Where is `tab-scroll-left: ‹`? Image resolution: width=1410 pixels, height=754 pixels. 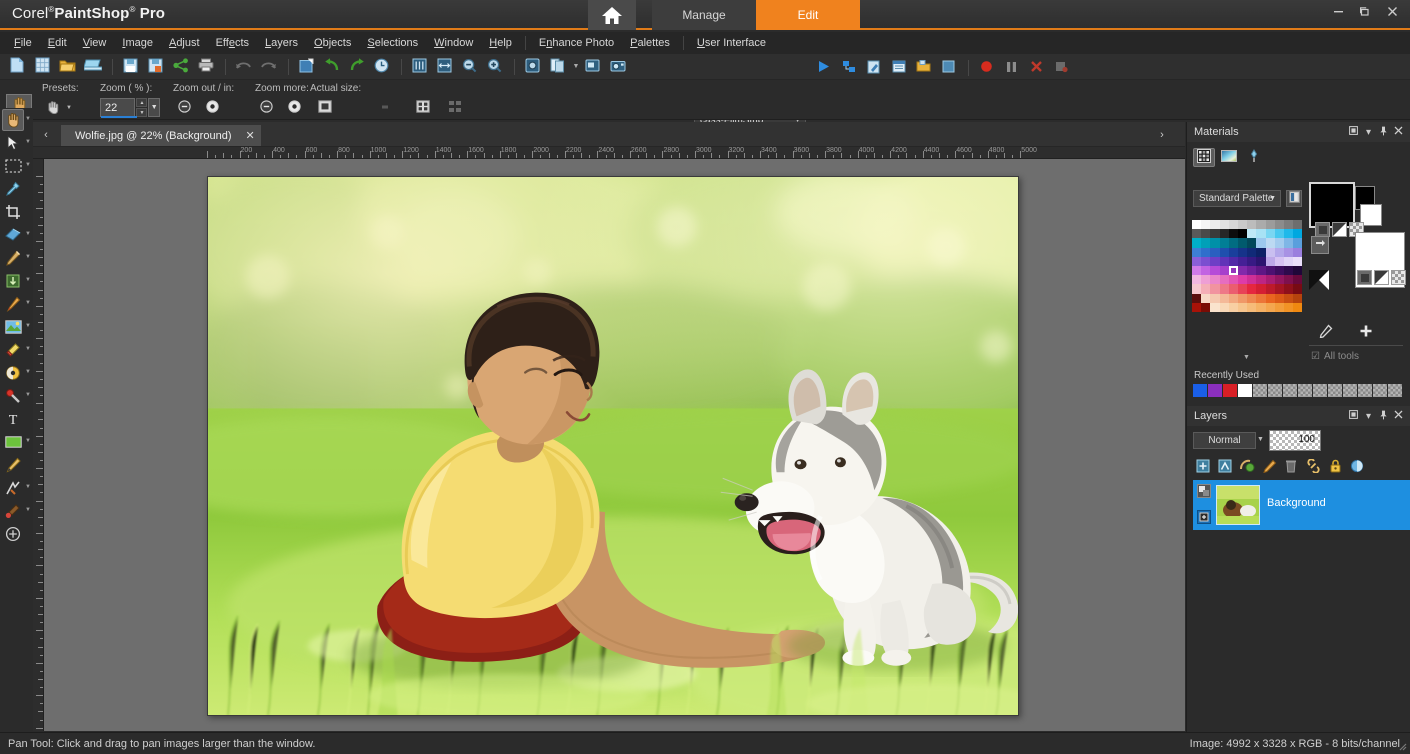
tab-scroll-left: ‹ is located at coordinates (46, 134).